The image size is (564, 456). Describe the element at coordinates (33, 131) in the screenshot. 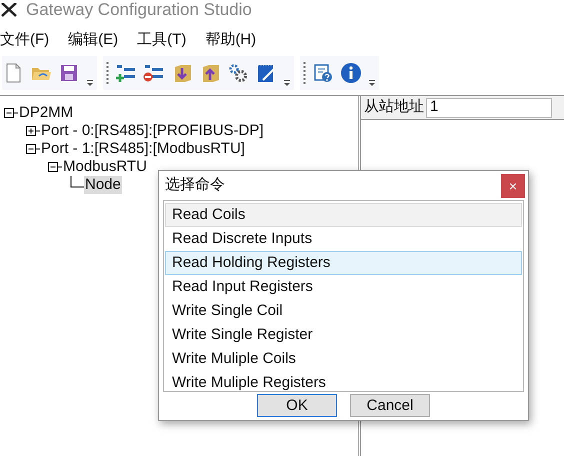

I see `expand-icon` at that location.